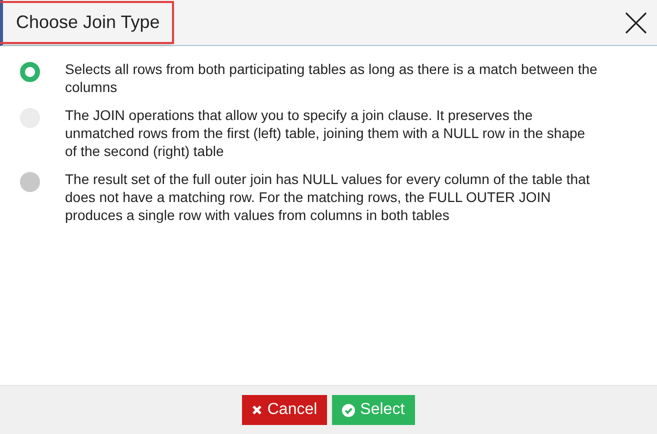  What do you see at coordinates (86, 22) in the screenshot?
I see `dialog-title: Choose Join Type` at bounding box center [86, 22].